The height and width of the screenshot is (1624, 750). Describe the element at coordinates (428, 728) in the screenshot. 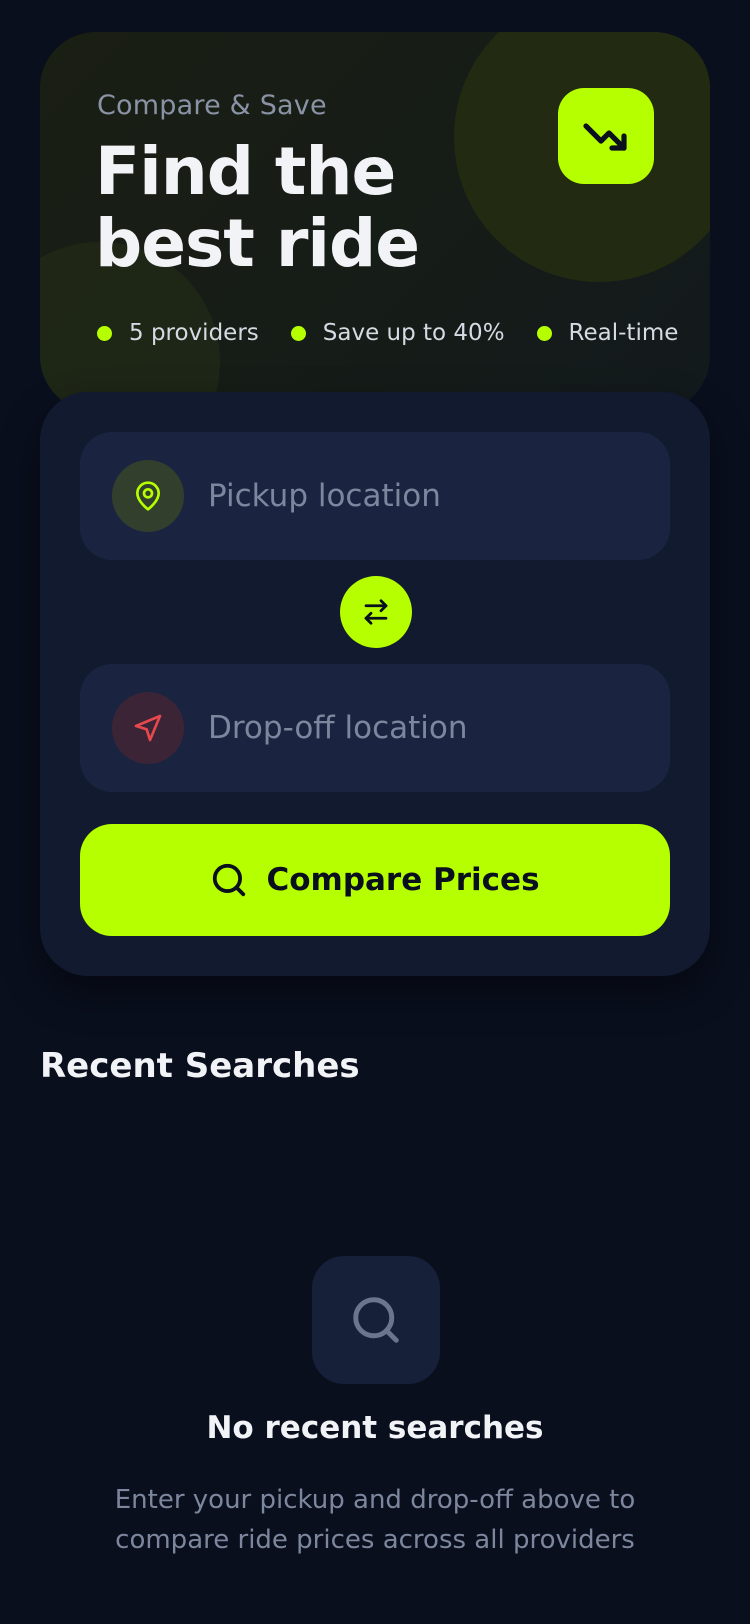

I see `dropoff-input` at that location.